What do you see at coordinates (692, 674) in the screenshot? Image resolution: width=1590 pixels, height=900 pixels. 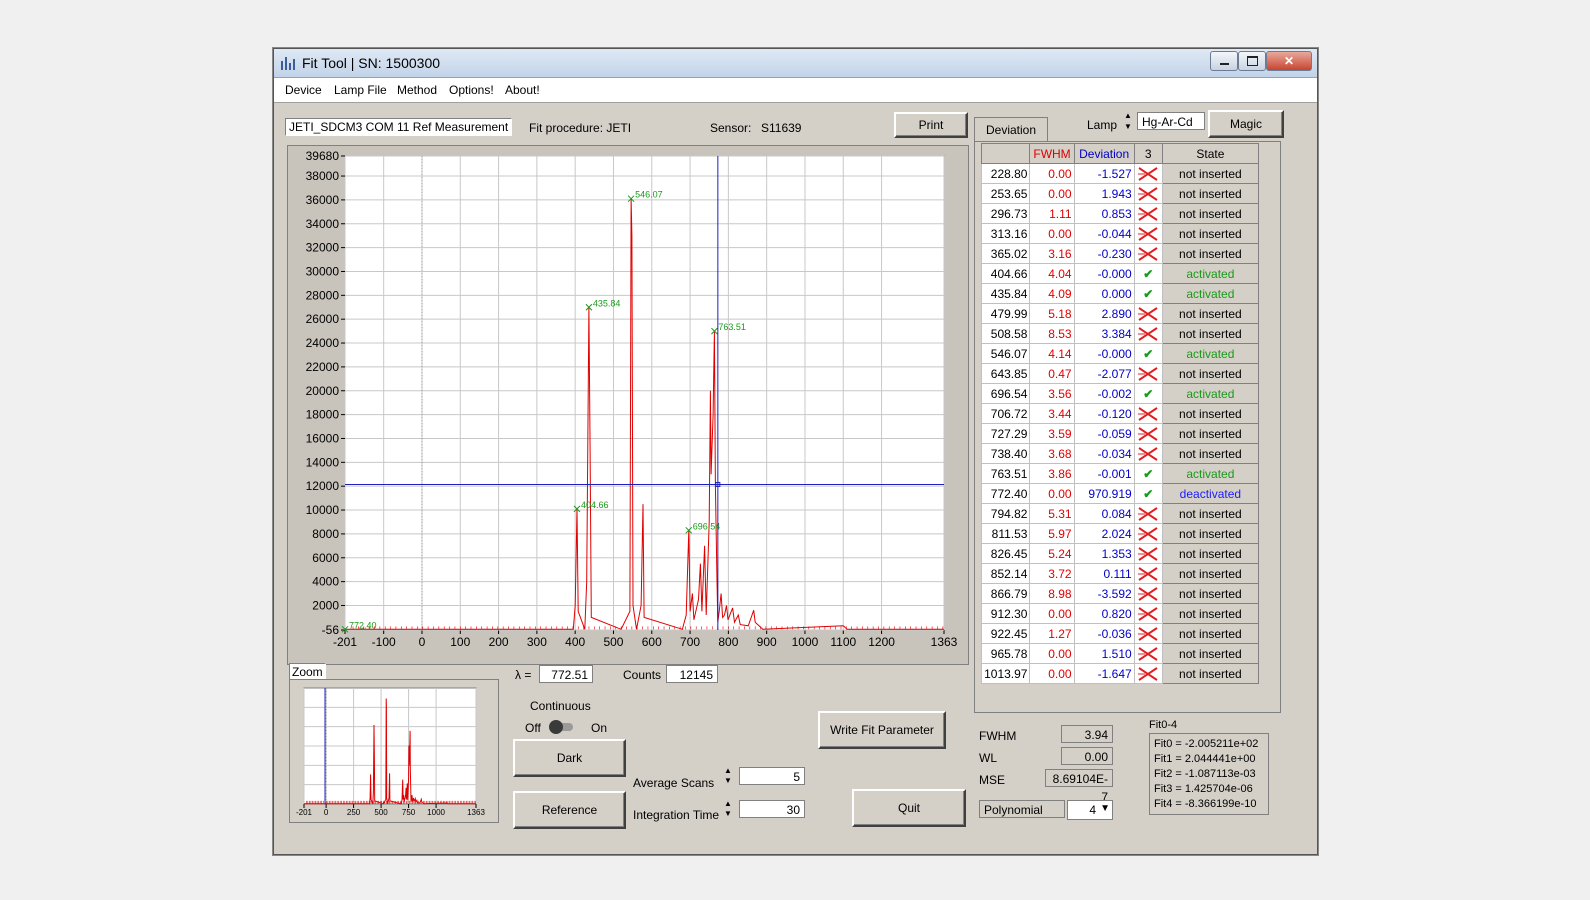 I see `counts-field: 12145` at bounding box center [692, 674].